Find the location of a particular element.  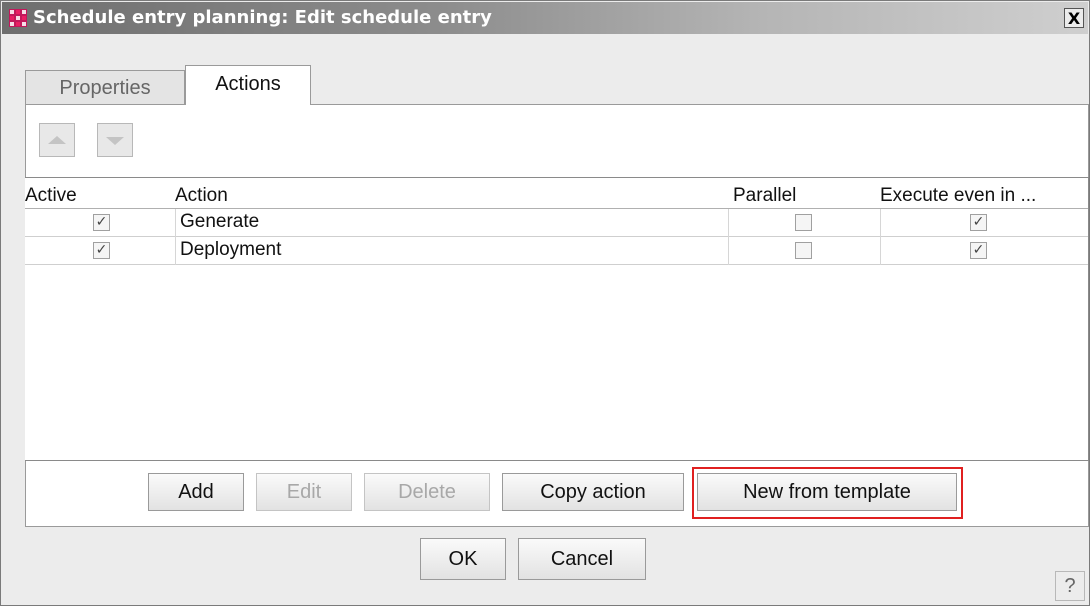

arrow-down-icon is located at coordinates (115, 141).